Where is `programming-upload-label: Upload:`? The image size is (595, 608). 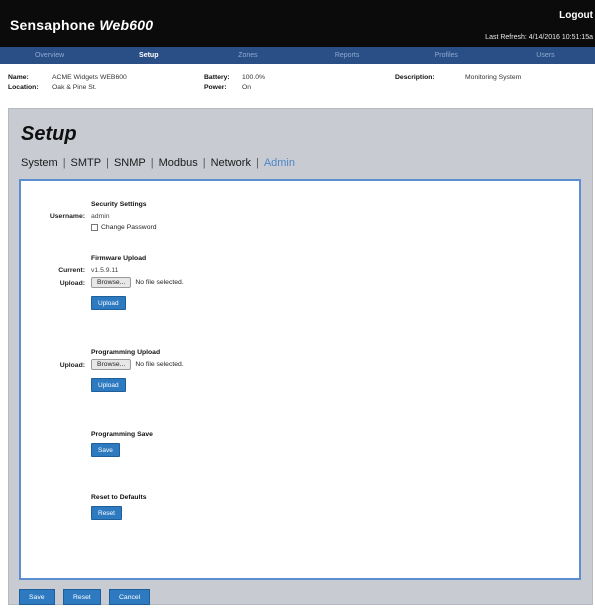
programming-upload-label: Upload: is located at coordinates (72, 365).